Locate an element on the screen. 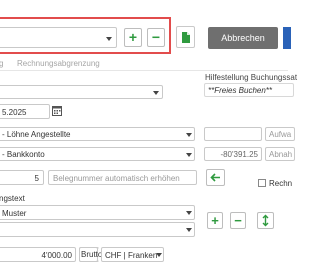 This screenshot has width=320, height=271. credit-account-value: - Bankkonto is located at coordinates (23, 154).